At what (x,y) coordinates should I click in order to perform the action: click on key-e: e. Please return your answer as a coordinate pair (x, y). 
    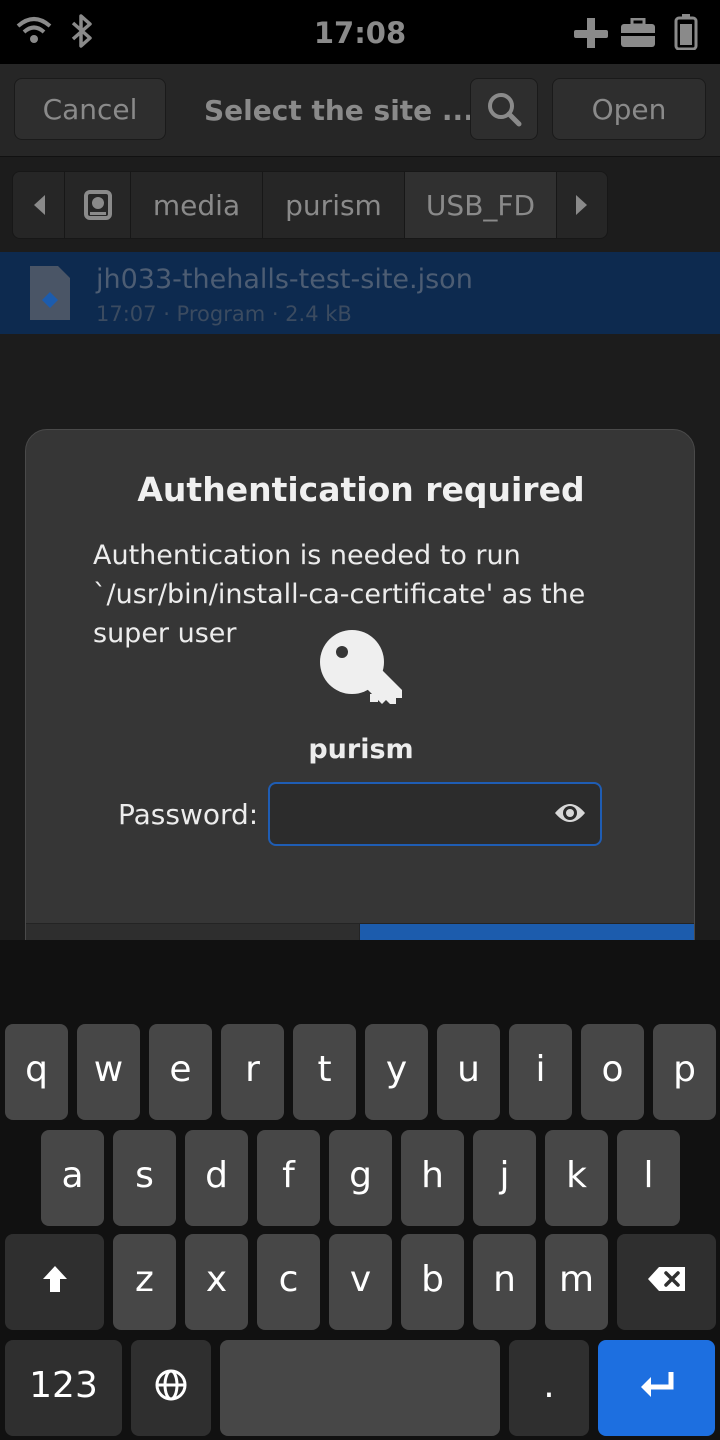
    Looking at the image, I should click on (180, 1072).